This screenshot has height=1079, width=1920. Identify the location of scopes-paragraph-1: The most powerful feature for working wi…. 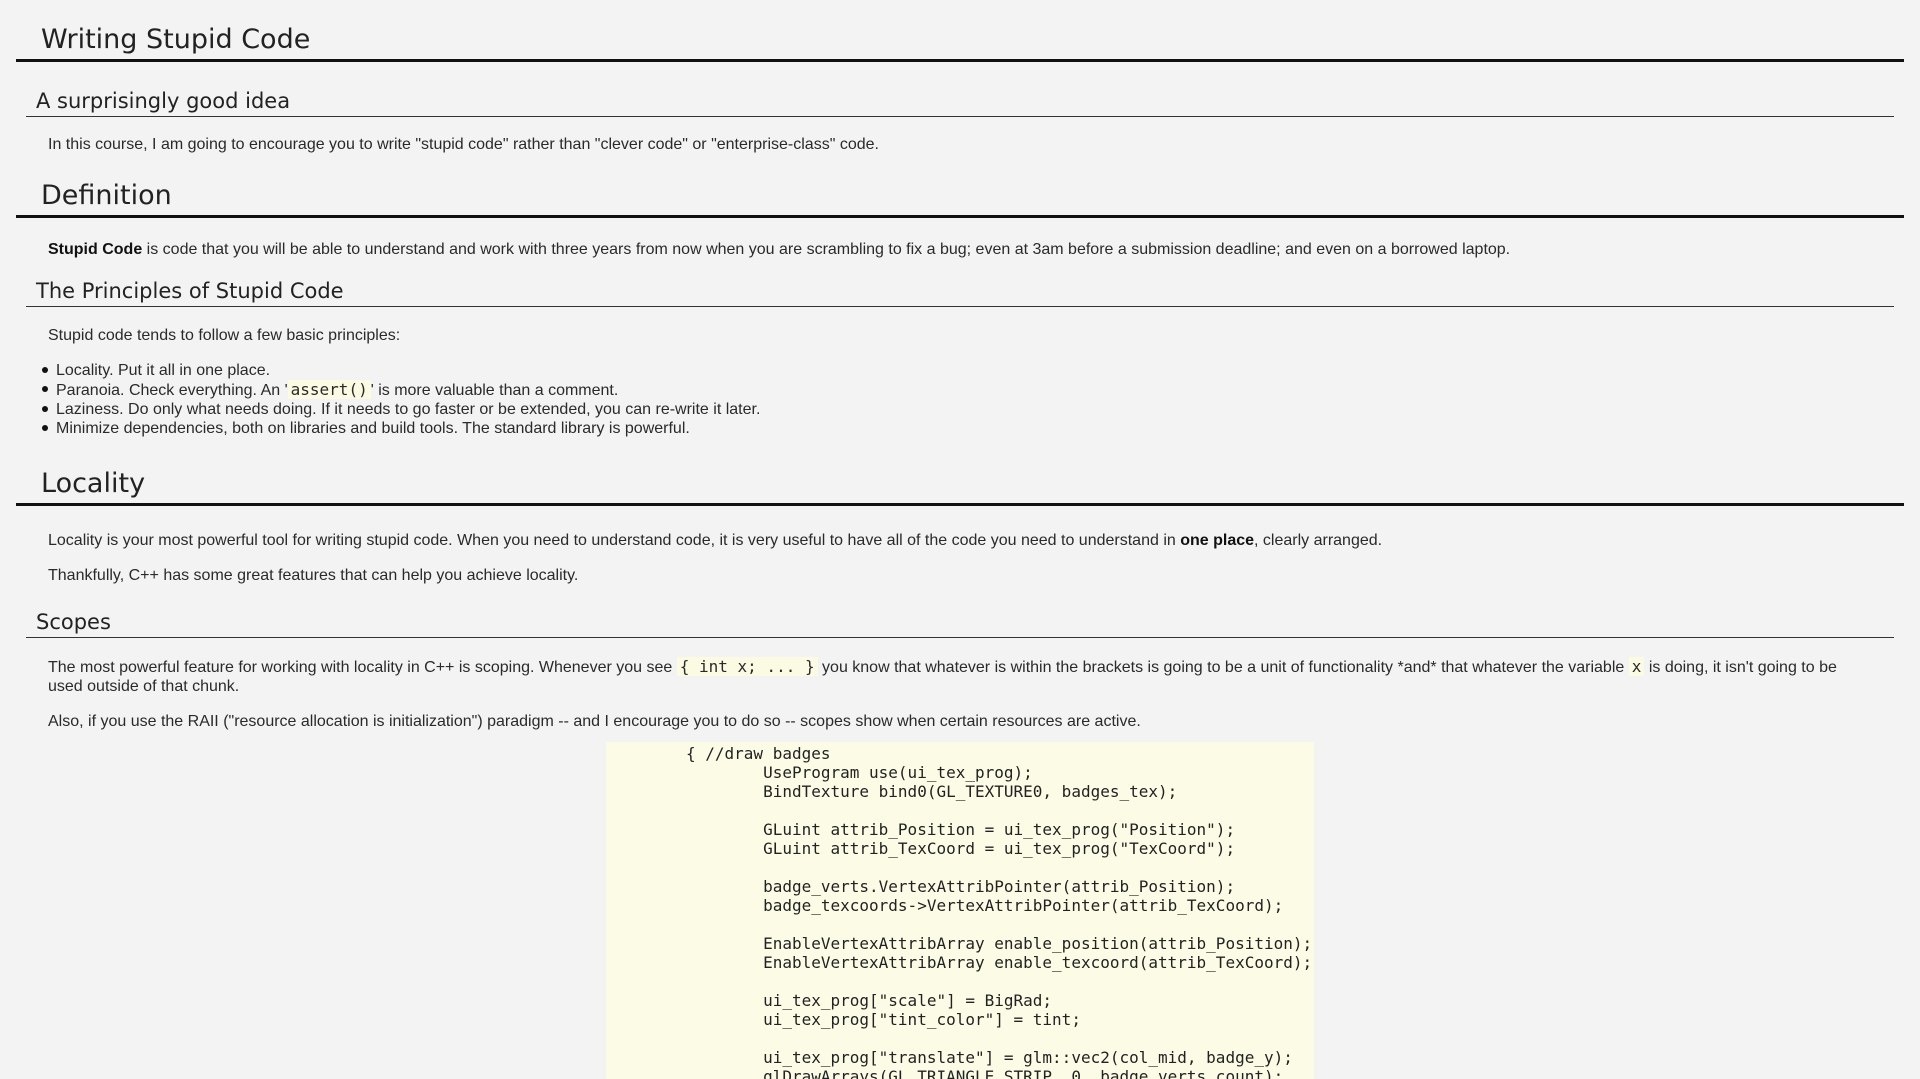
(984, 676).